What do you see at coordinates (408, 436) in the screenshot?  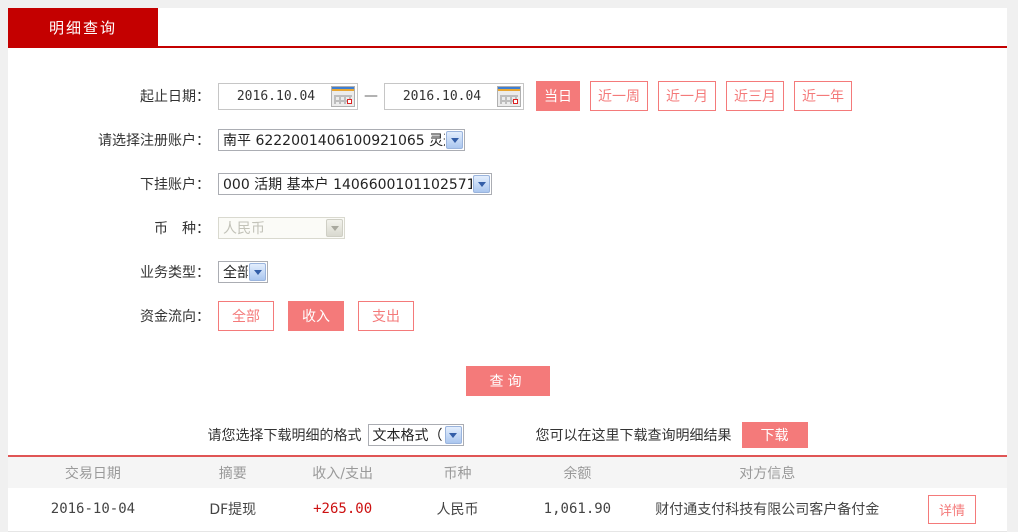 I see `download-format-value: 文本格式（.txt）` at bounding box center [408, 436].